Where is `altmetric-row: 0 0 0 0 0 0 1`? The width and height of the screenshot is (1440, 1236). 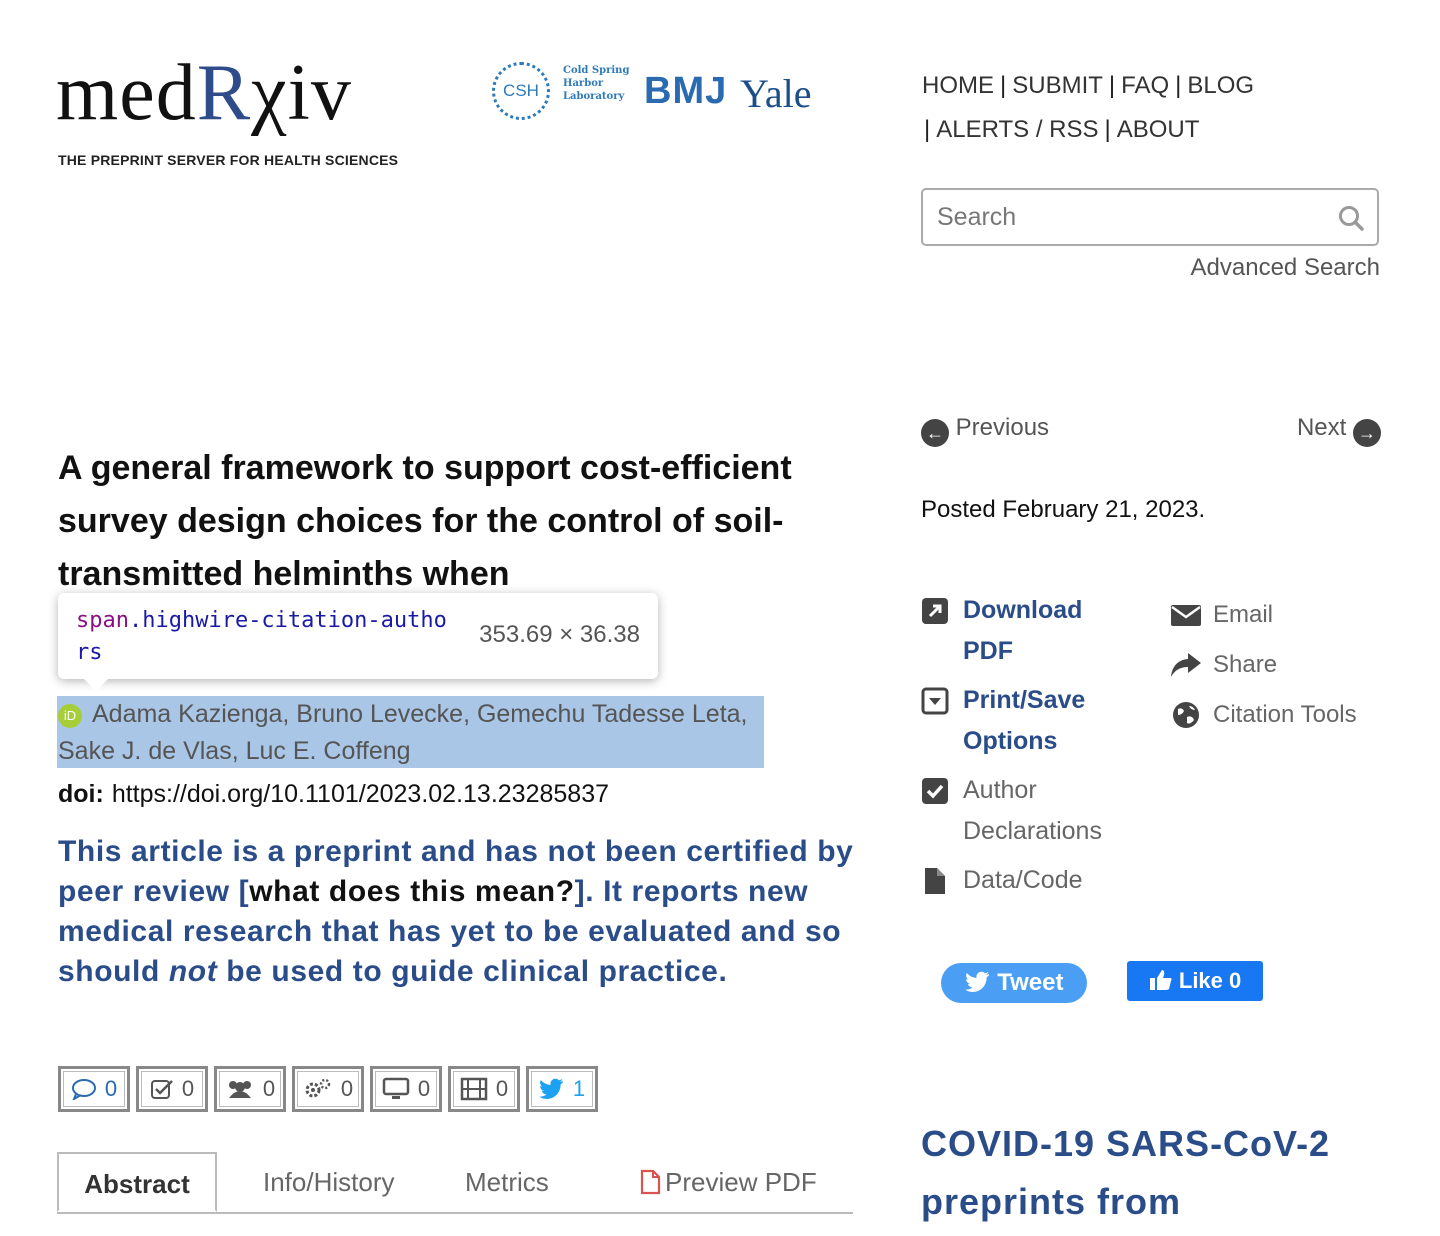
altmetric-row: 0 0 0 0 0 0 1 is located at coordinates (328, 1089).